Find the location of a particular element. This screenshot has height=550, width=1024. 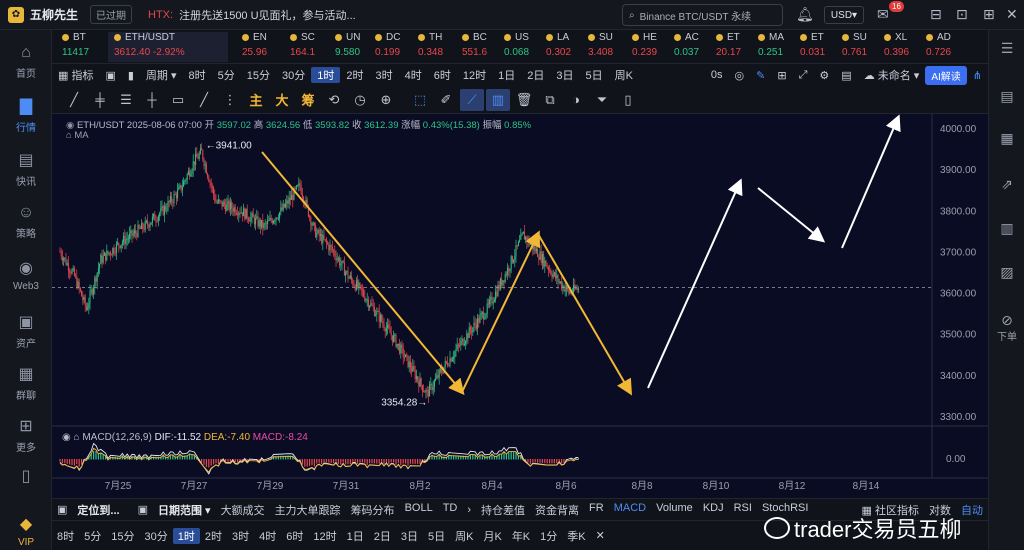

filter-icon: ⏷ is located at coordinates (602, 100).